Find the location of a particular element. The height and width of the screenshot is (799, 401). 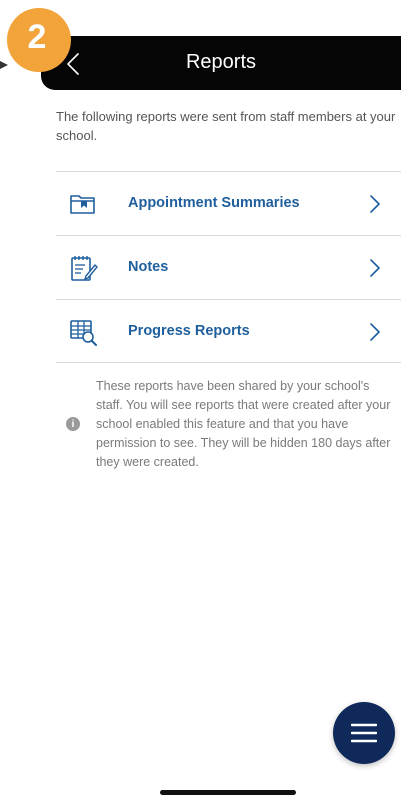

page-title: Reports is located at coordinates (221, 62).